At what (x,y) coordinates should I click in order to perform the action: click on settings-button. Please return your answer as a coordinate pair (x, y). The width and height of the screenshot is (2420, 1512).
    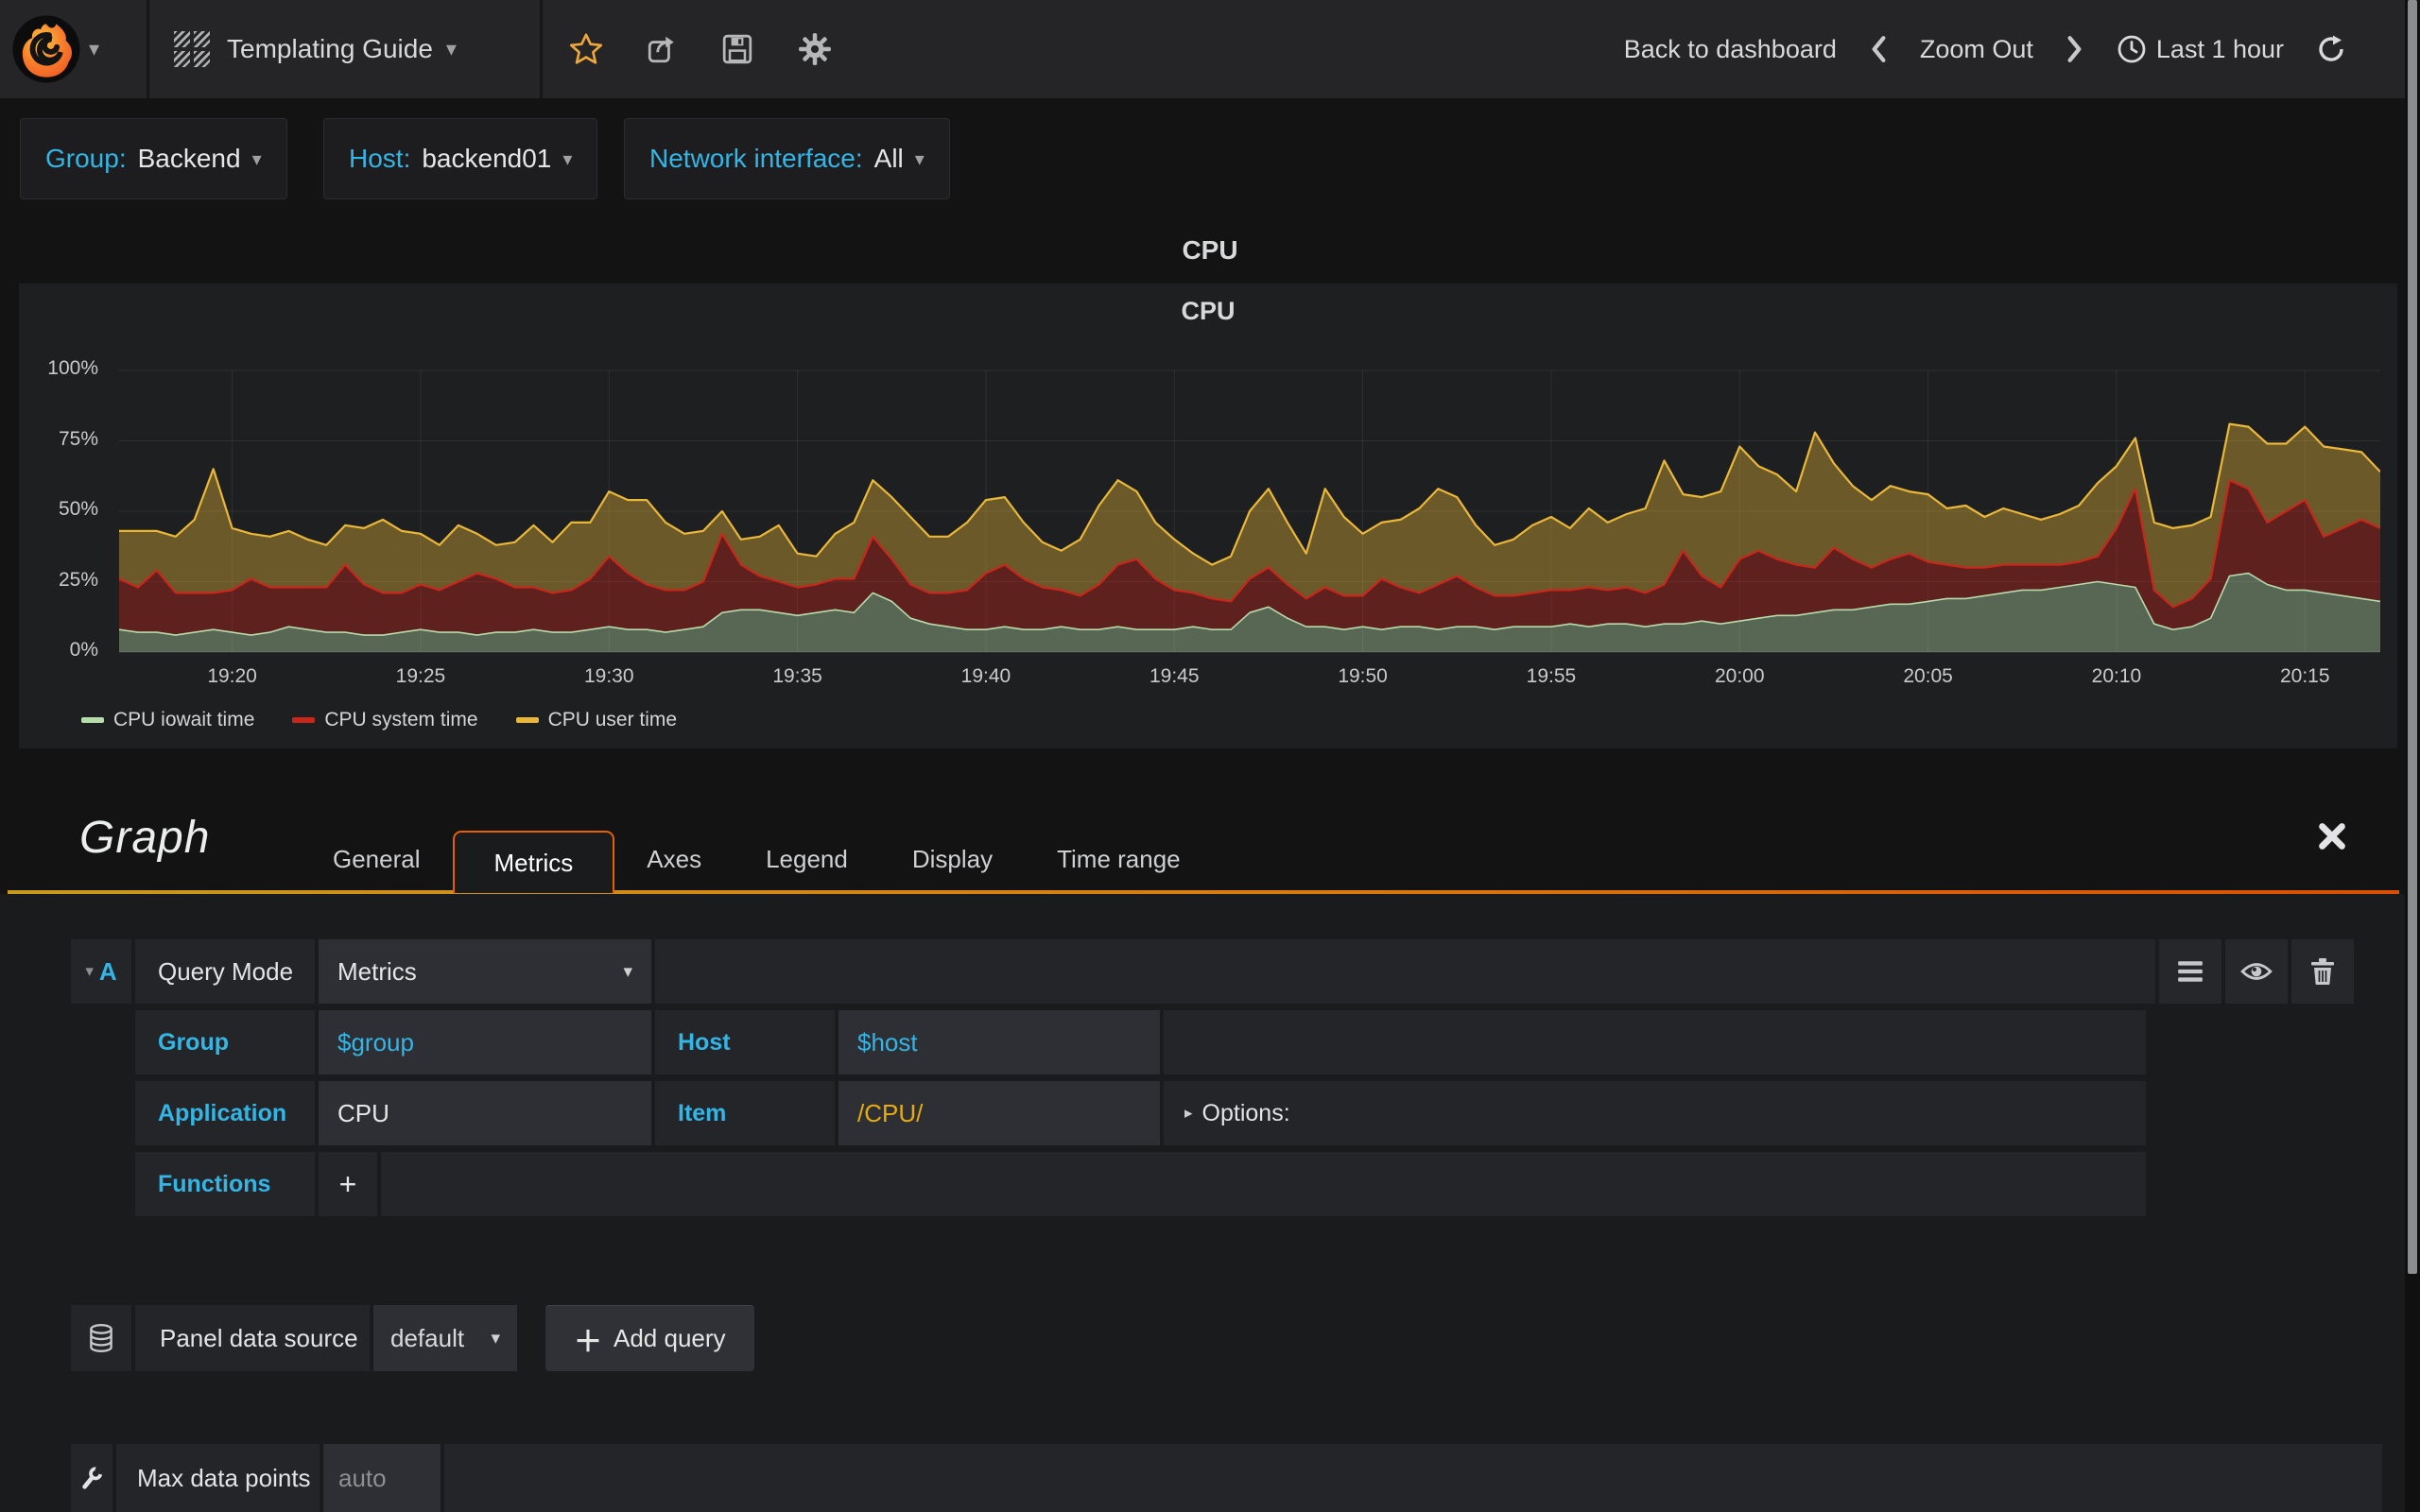
    Looking at the image, I should click on (815, 49).